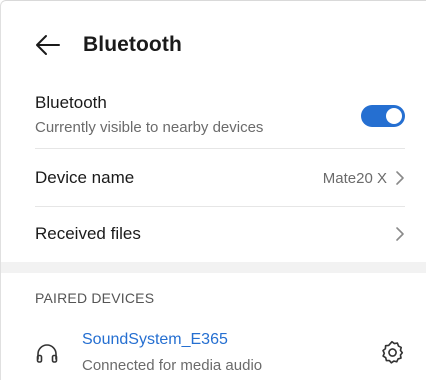 Image resolution: width=426 pixels, height=380 pixels. Describe the element at coordinates (213, 267) in the screenshot. I see `section-separator` at that location.